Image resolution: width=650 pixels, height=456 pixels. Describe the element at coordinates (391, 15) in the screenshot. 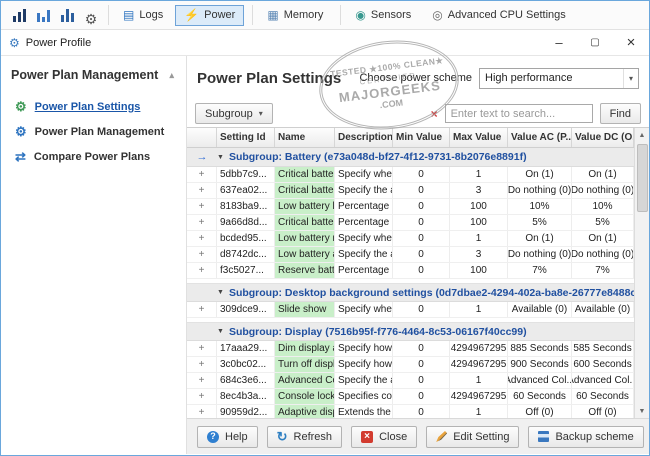

I see `toolbar-button-label: Sensors` at that location.